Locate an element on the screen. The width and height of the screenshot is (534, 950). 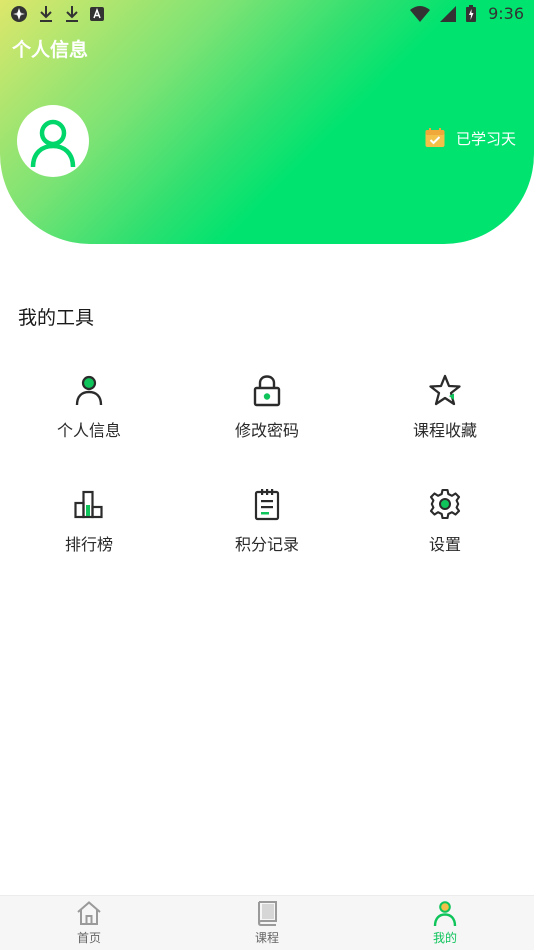
tool-course-favorites: 课程收藏 is located at coordinates (445, 412).